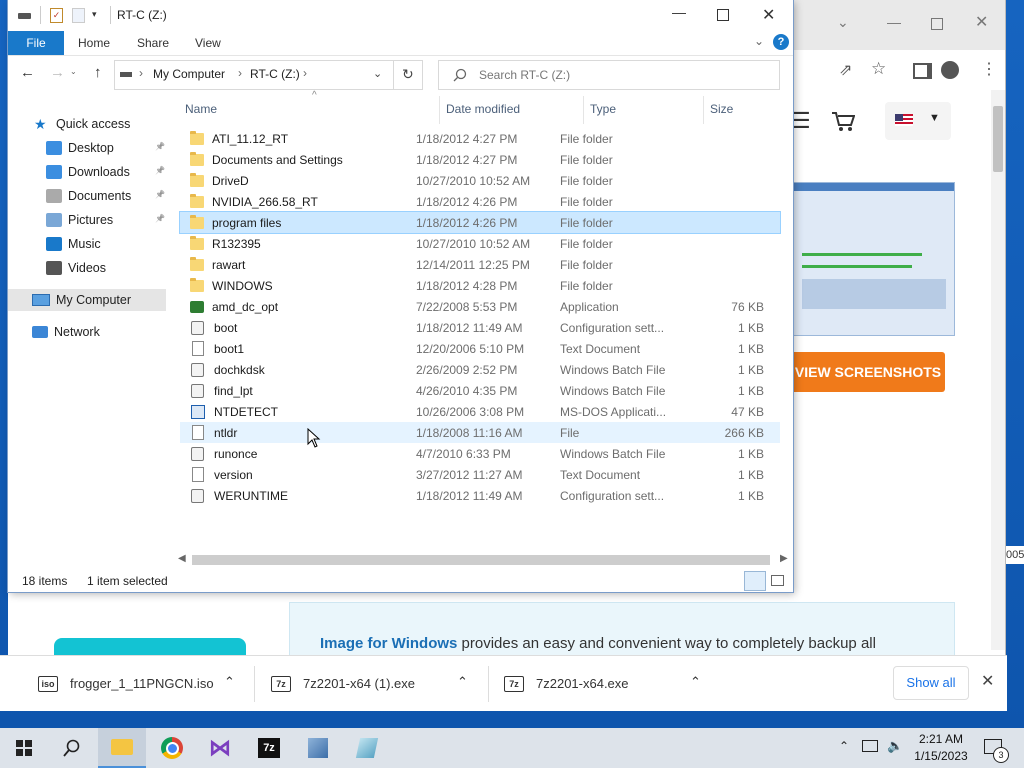  Describe the element at coordinates (143, 683) in the screenshot. I see `download-item: iso frogger_1_11PNGCN.iso ⌃` at that location.